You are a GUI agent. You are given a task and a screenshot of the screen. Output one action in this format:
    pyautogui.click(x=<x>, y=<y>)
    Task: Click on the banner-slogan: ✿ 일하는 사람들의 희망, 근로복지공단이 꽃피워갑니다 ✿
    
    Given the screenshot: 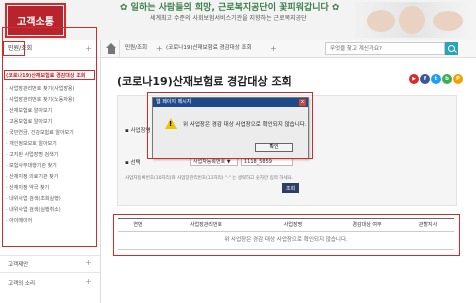 What is the action you would take?
    pyautogui.click(x=230, y=8)
    